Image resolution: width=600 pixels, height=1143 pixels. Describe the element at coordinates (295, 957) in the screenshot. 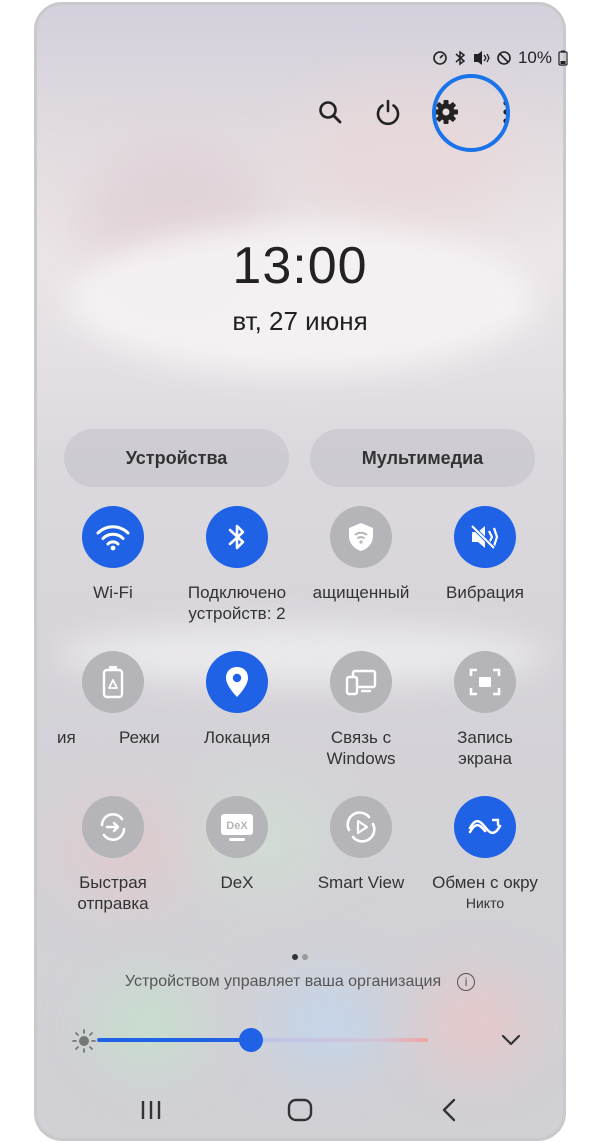

I see `page-dot-active` at that location.